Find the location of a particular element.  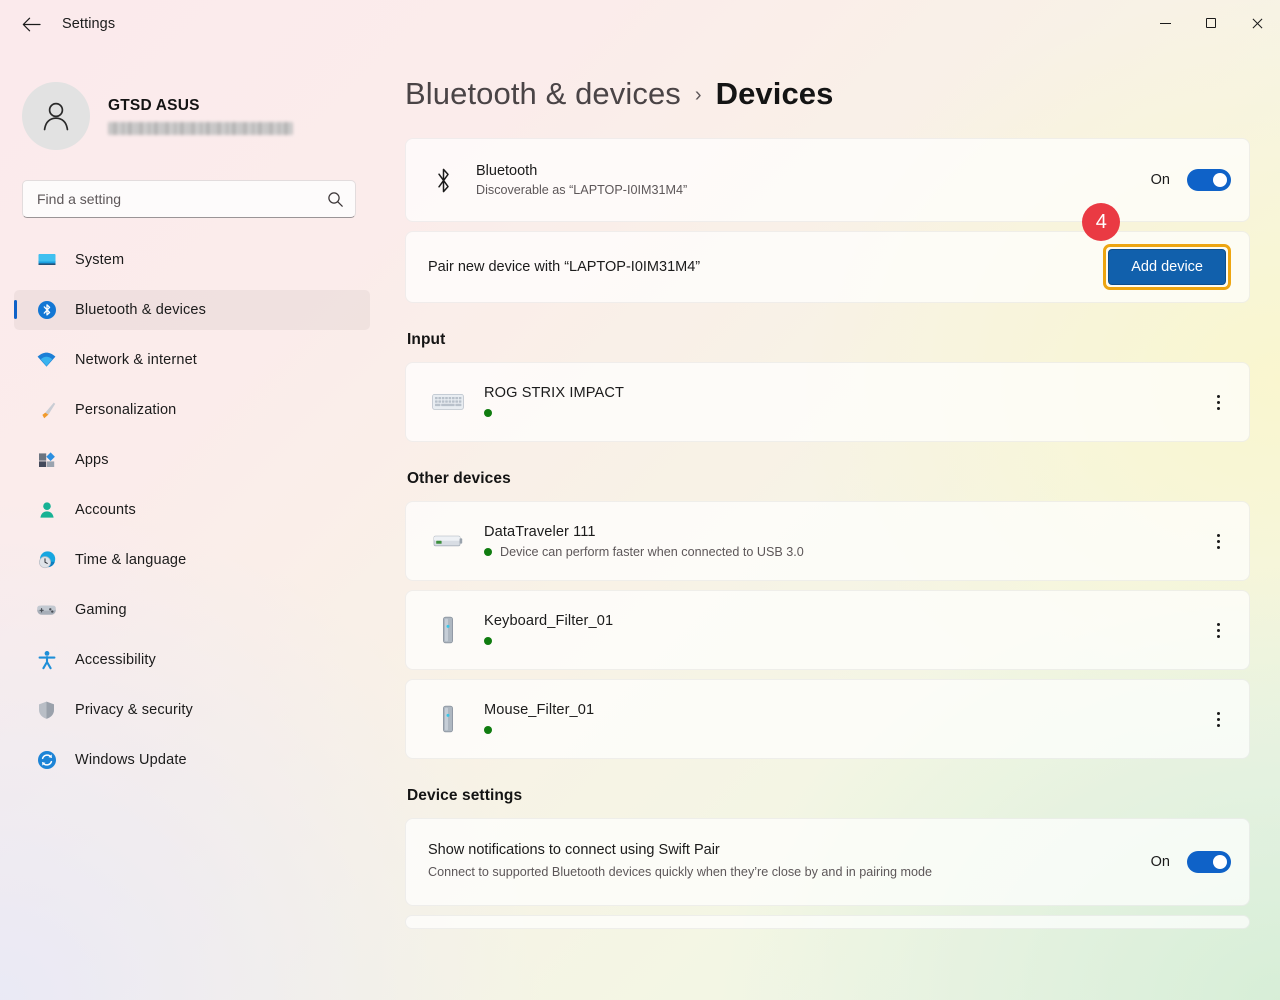

sidebar-item-bluetooth-devices: Bluetooth & devices is located at coordinates (192, 310).